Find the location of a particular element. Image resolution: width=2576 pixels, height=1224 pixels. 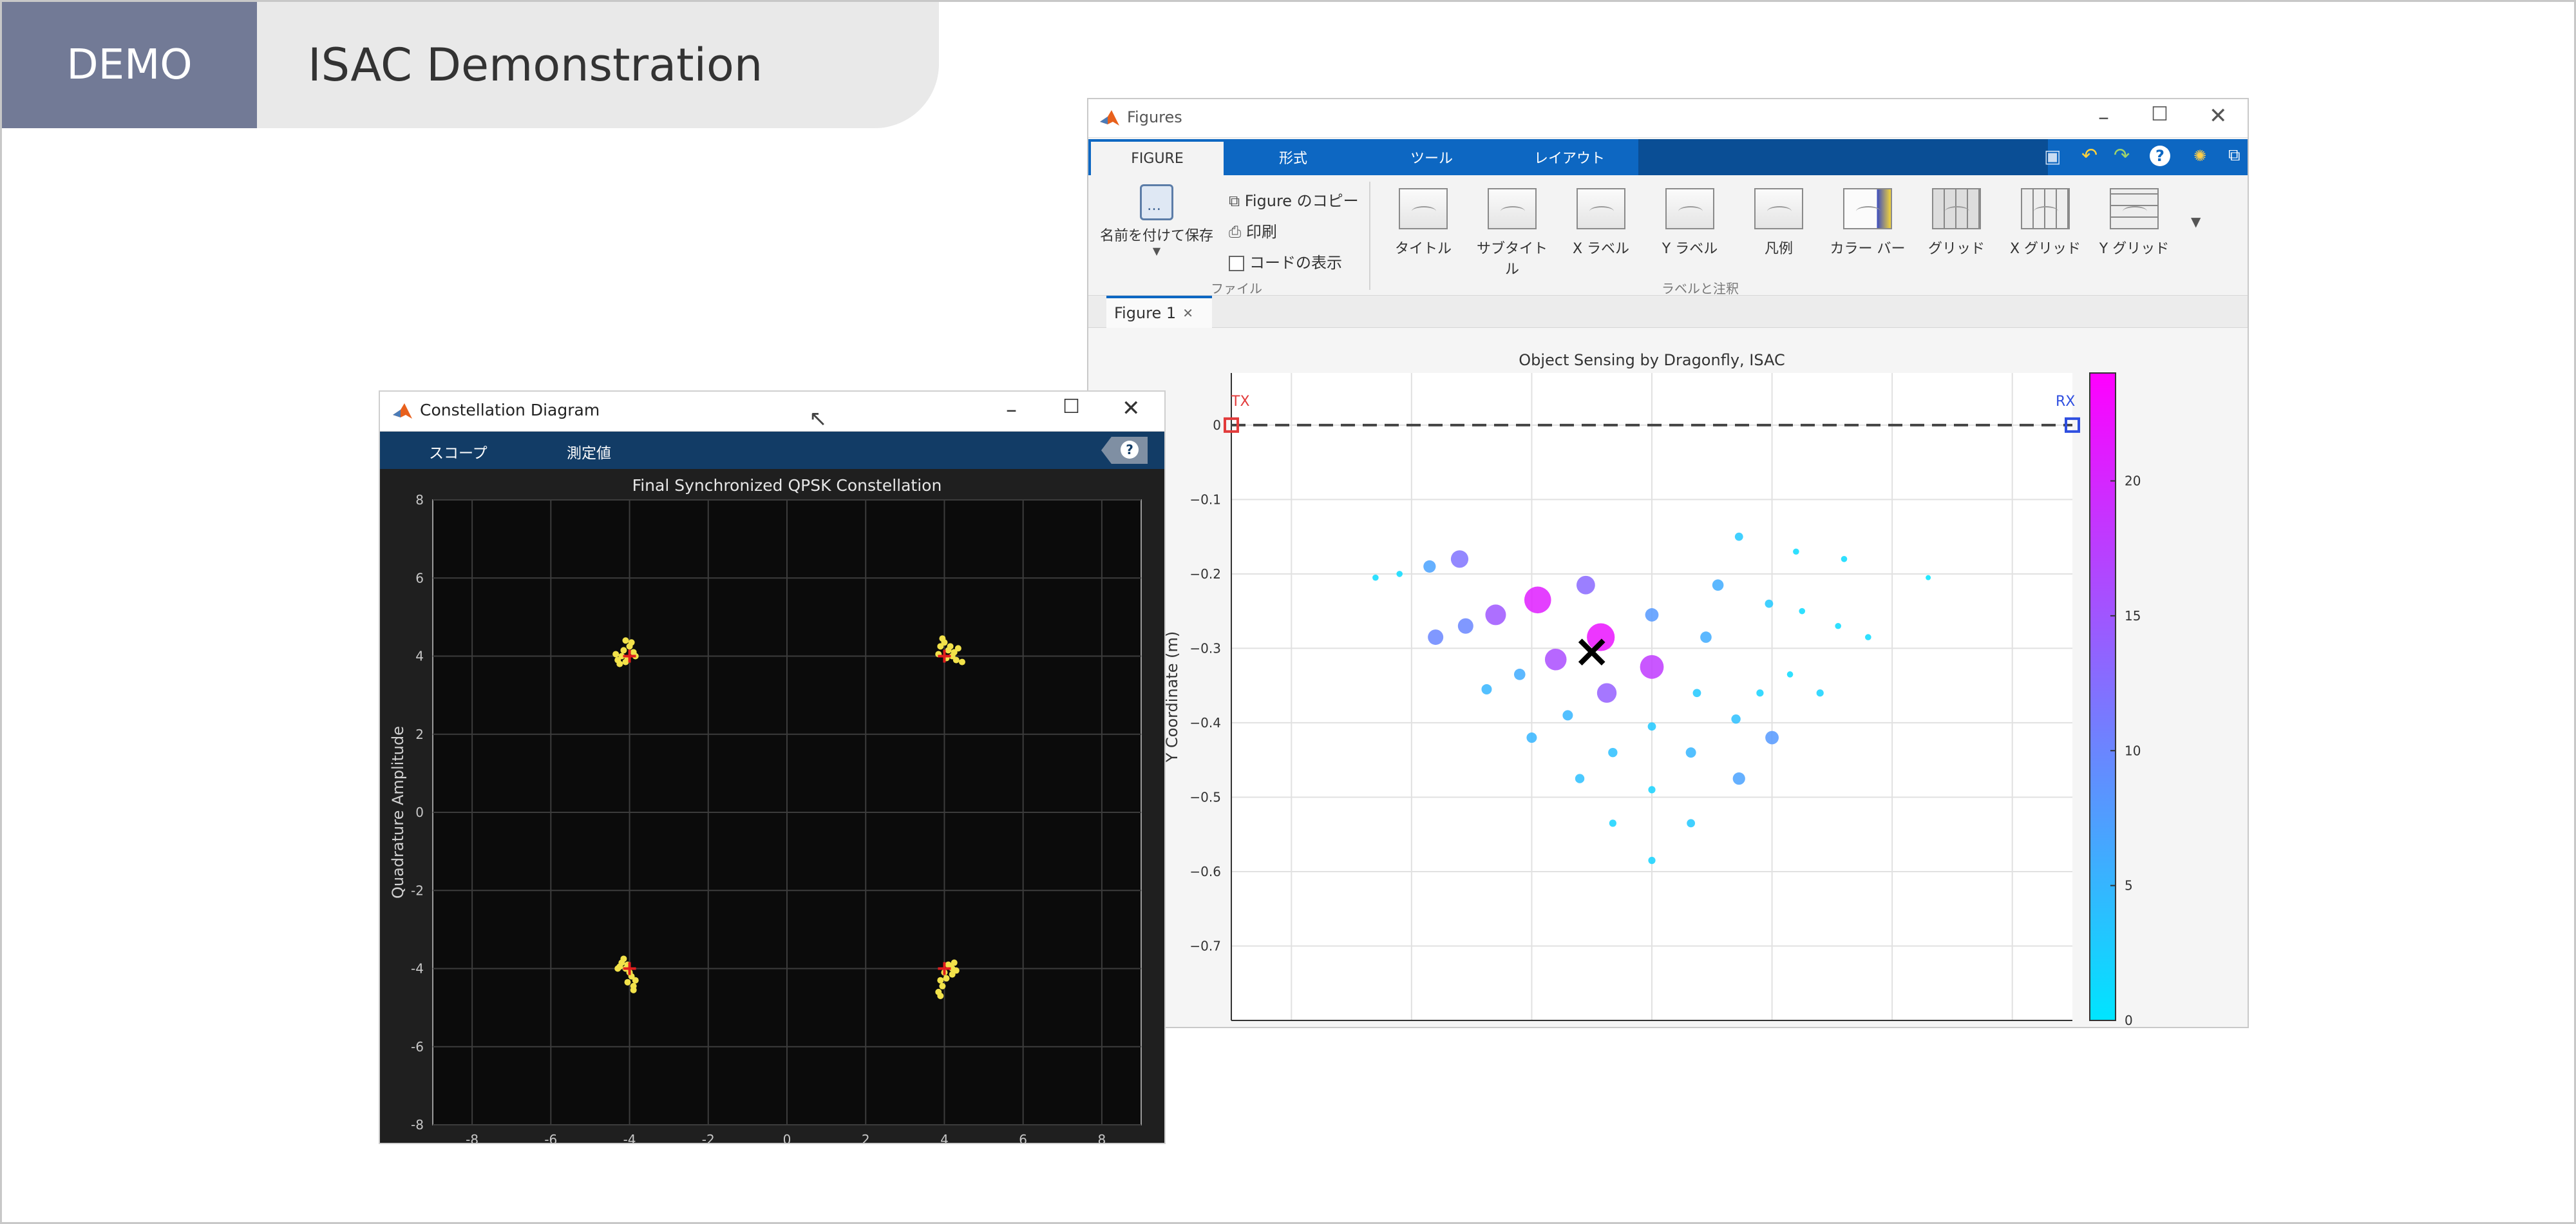

colorbar-tick-label: 0 is located at coordinates (2129, 1020).